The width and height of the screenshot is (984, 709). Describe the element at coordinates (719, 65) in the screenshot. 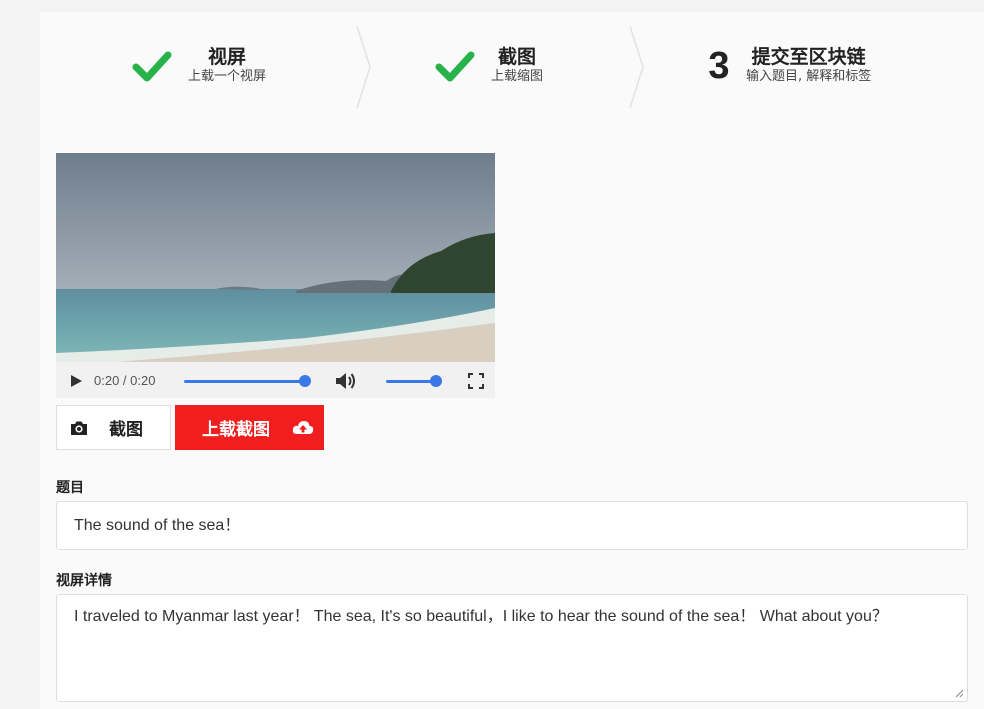

I see `step-number: 3` at that location.